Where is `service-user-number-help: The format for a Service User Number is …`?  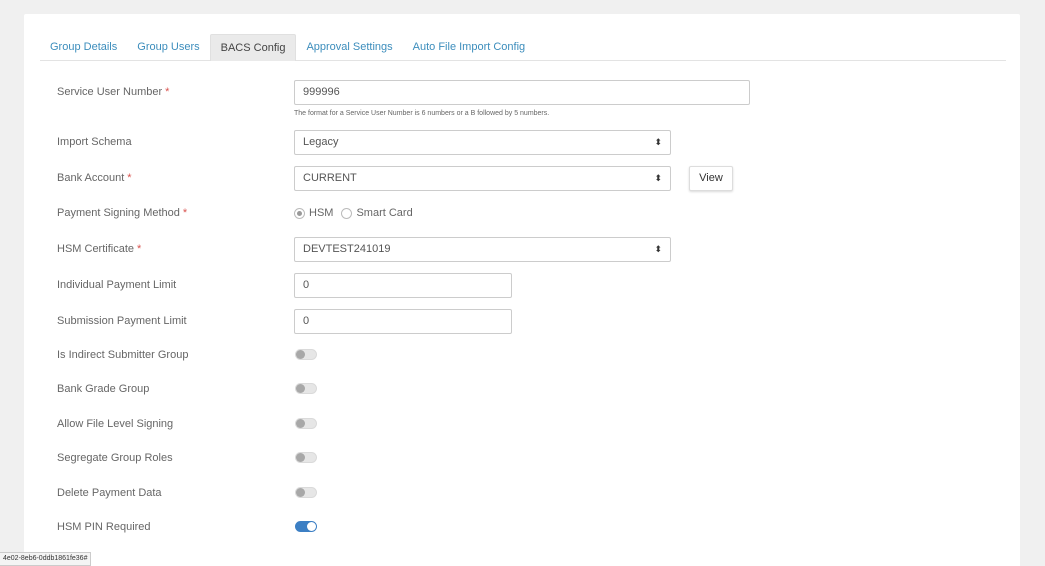 service-user-number-help: The format for a Service User Number is … is located at coordinates (422, 113).